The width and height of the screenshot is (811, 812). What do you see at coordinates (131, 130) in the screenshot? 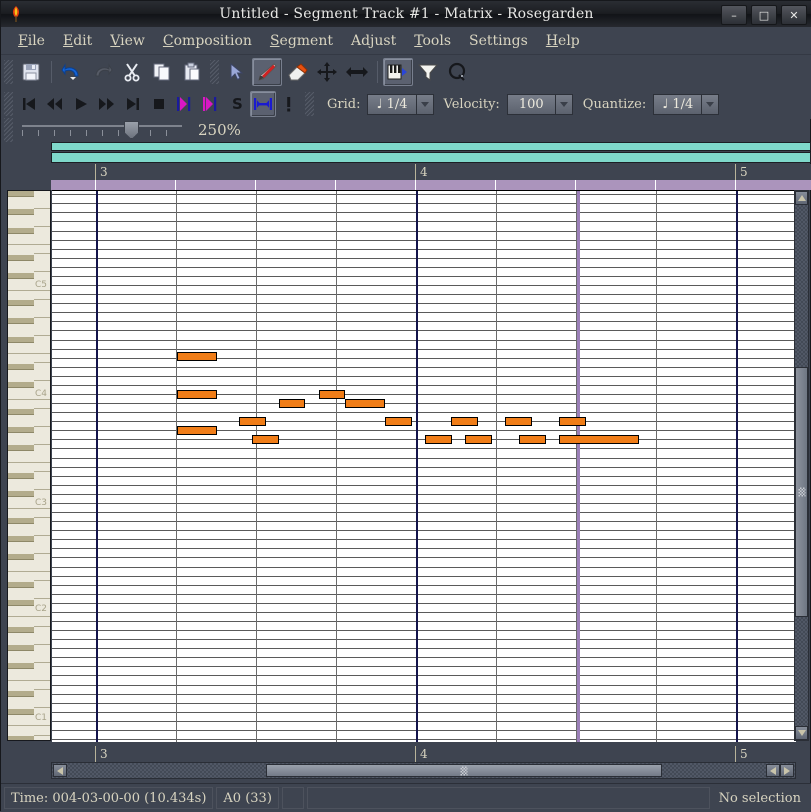
I see `zoom-slider-thumb` at bounding box center [131, 130].